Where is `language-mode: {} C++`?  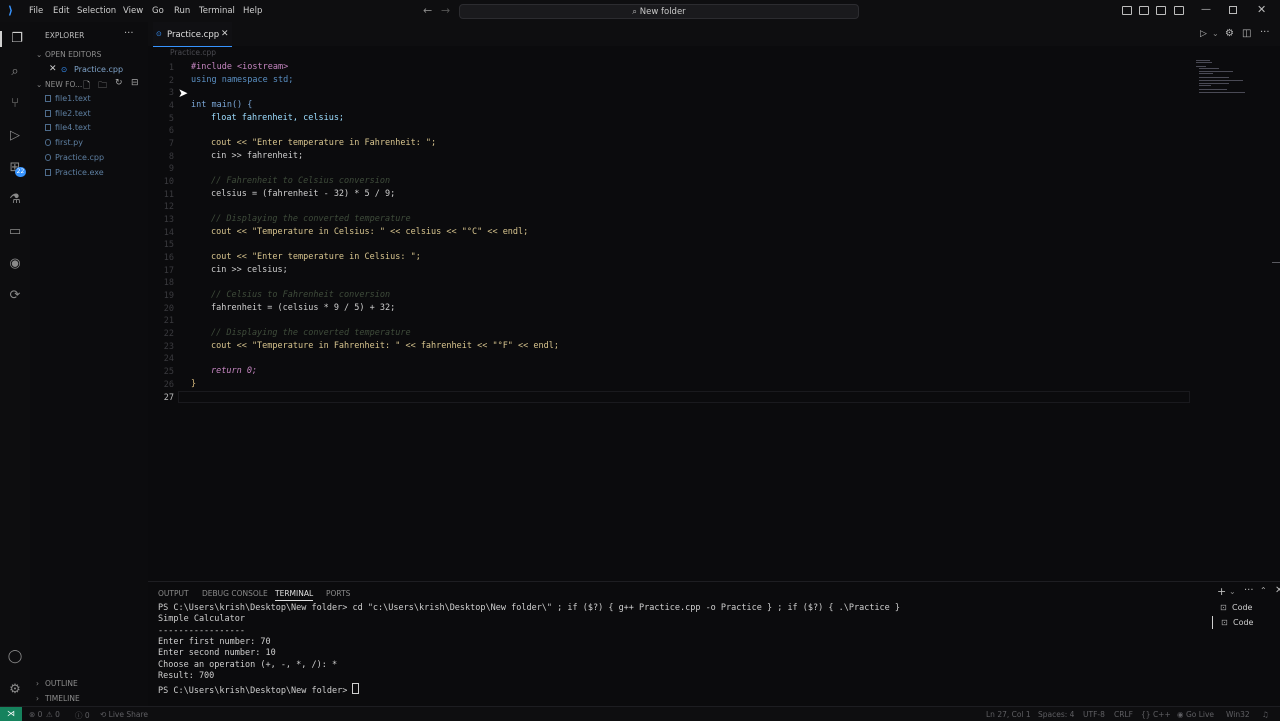
language-mode: {} C++ is located at coordinates (1156, 714).